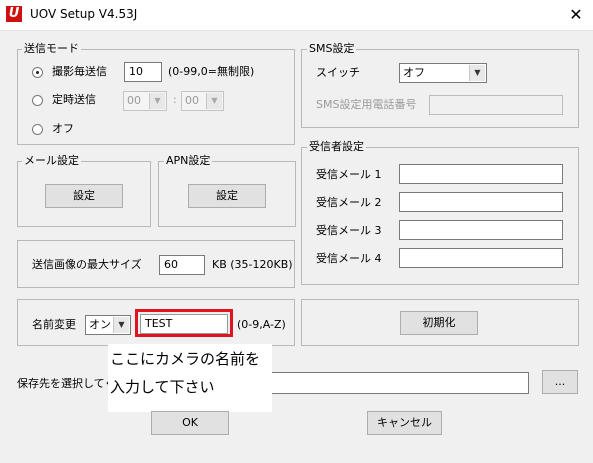 The image size is (593, 463). What do you see at coordinates (338, 72) in the screenshot?
I see `sms-switch-label: スイッチ` at bounding box center [338, 72].